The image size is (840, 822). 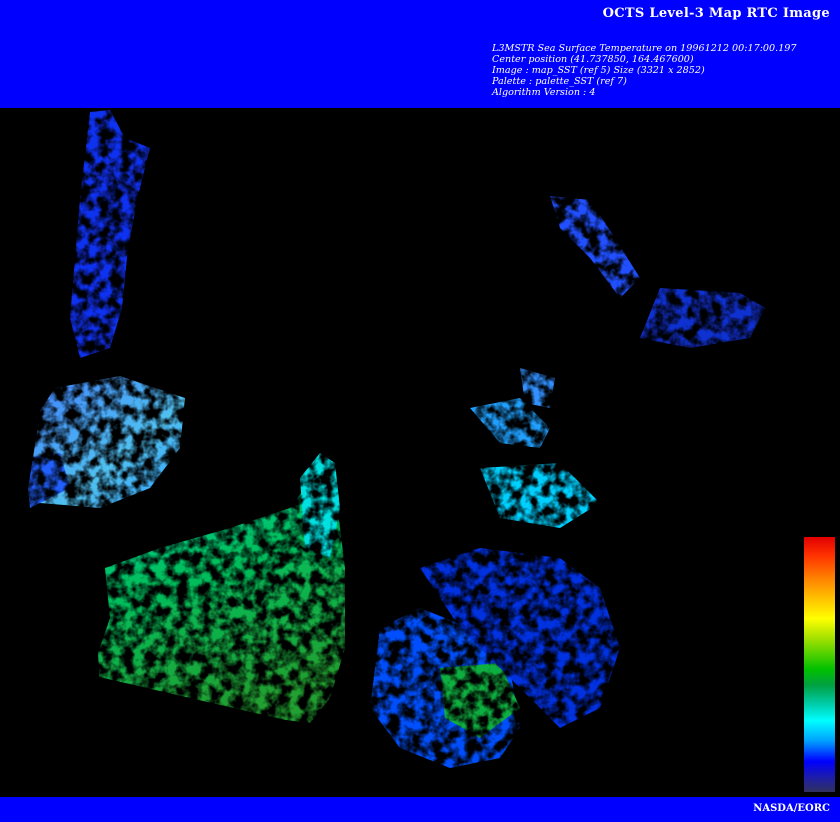 What do you see at coordinates (819, 664) in the screenshot?
I see `sst-colorbar` at bounding box center [819, 664].